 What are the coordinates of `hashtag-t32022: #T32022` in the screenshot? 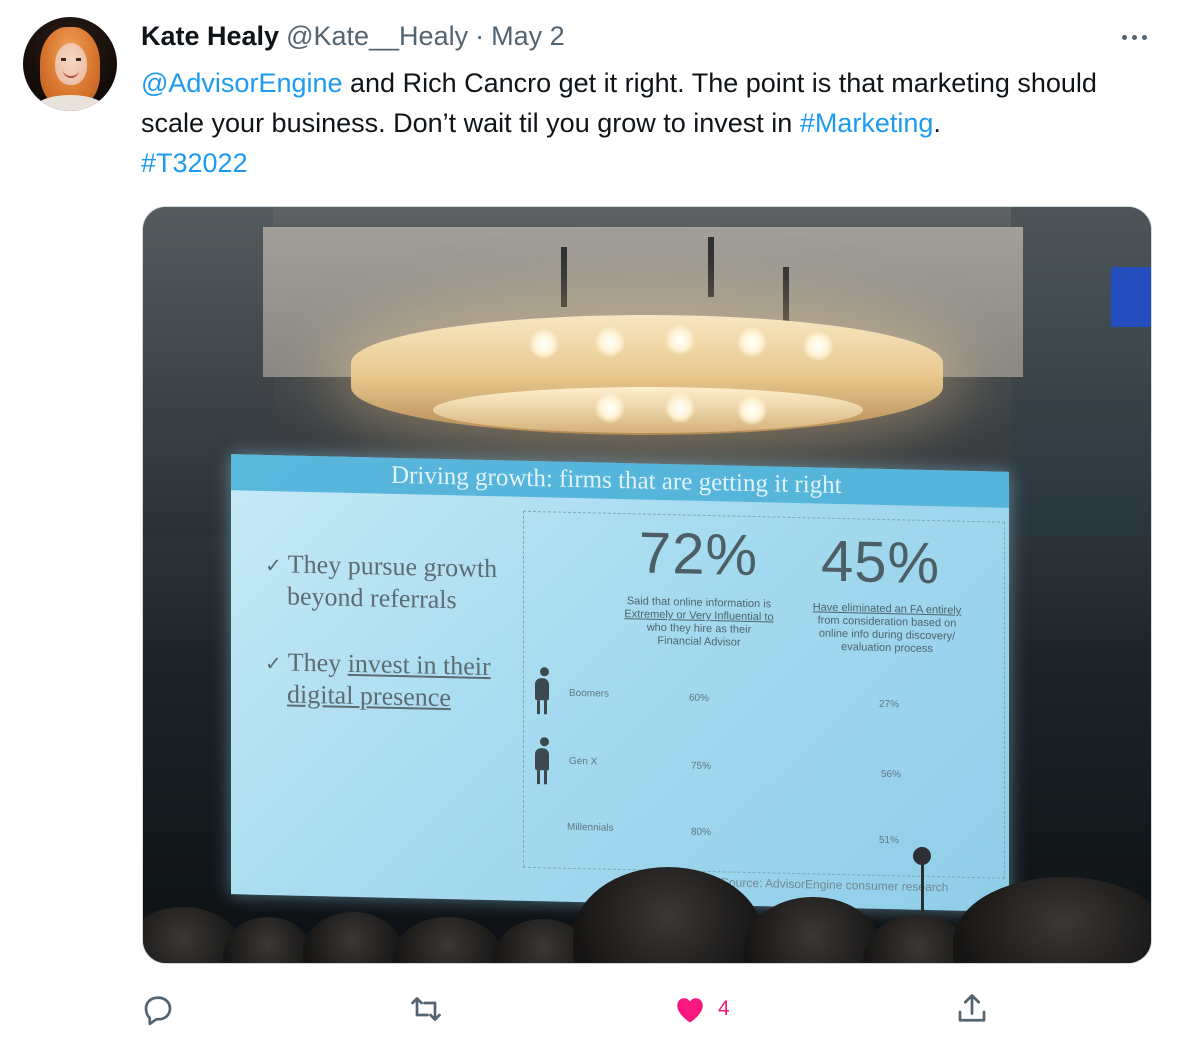 It's located at (194, 163).